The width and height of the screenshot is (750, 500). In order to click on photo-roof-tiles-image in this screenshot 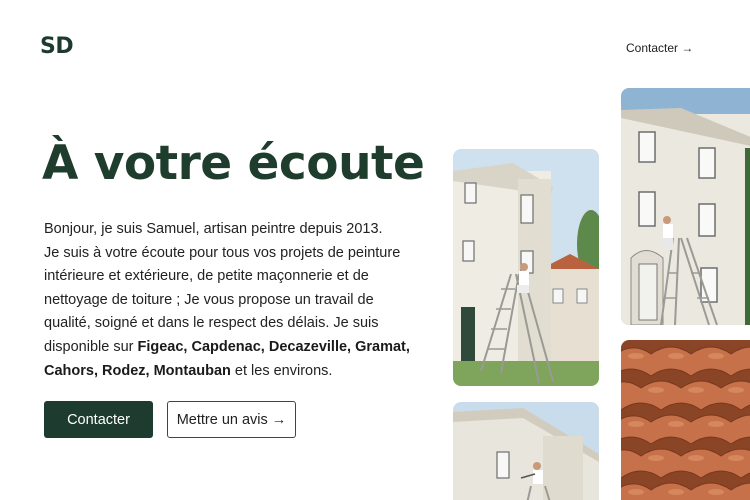, I will do `click(685, 420)`.